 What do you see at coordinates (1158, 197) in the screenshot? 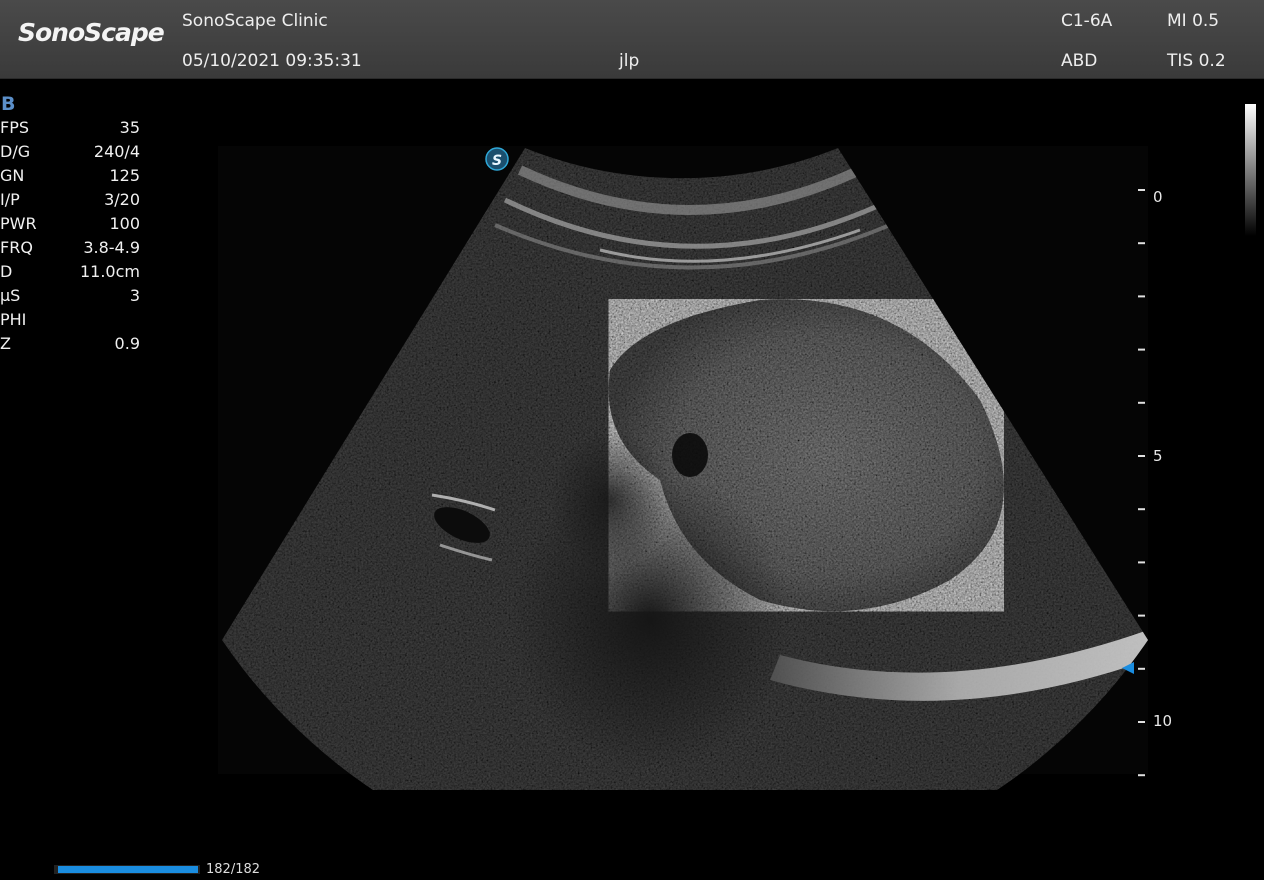
I see `depth-label-0: 0` at bounding box center [1158, 197].